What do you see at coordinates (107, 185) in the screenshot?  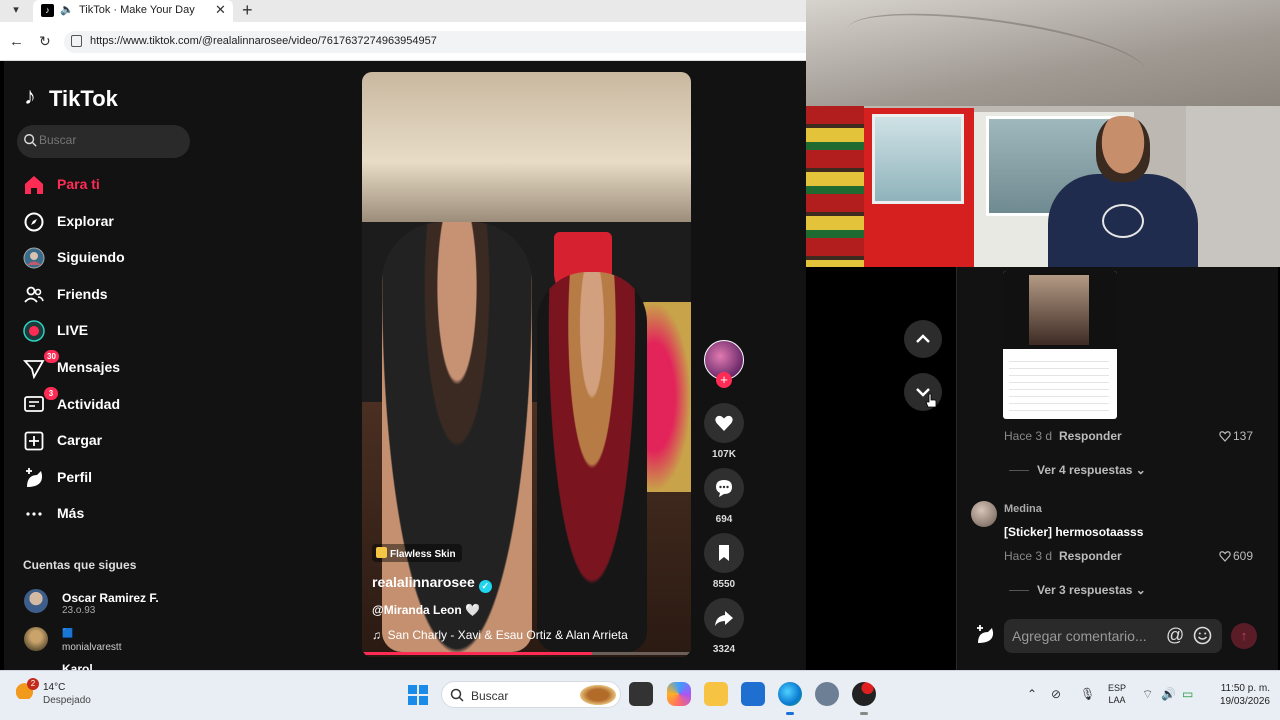 I see `nav-para-ti: Para ti` at bounding box center [107, 185].